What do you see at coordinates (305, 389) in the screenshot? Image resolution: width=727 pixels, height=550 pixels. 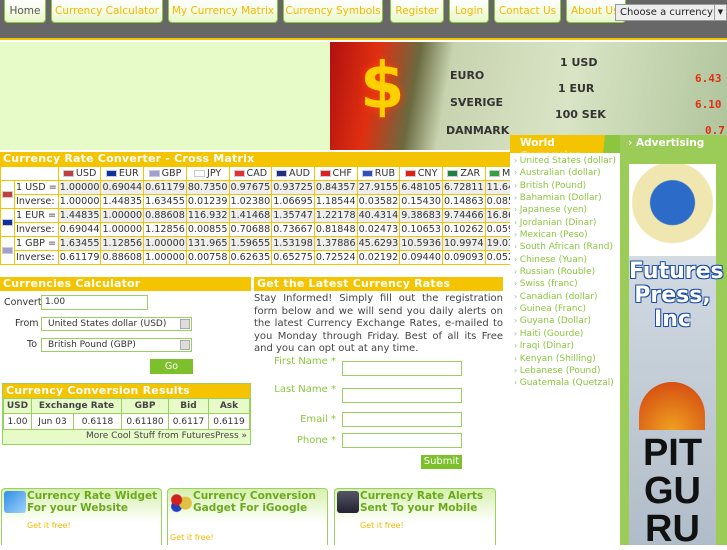 I see `last-name-label: Last Name *` at bounding box center [305, 389].